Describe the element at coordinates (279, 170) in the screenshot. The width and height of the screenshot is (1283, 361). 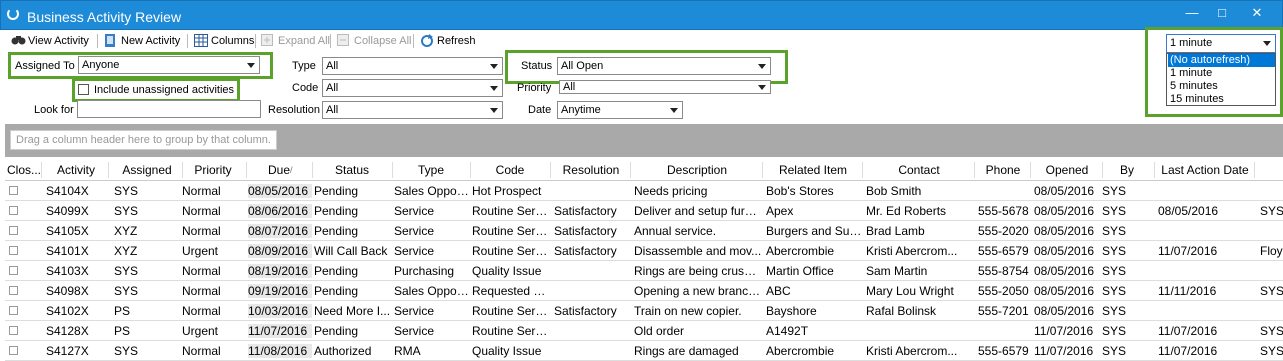
I see `column-header-due: Due` at that location.